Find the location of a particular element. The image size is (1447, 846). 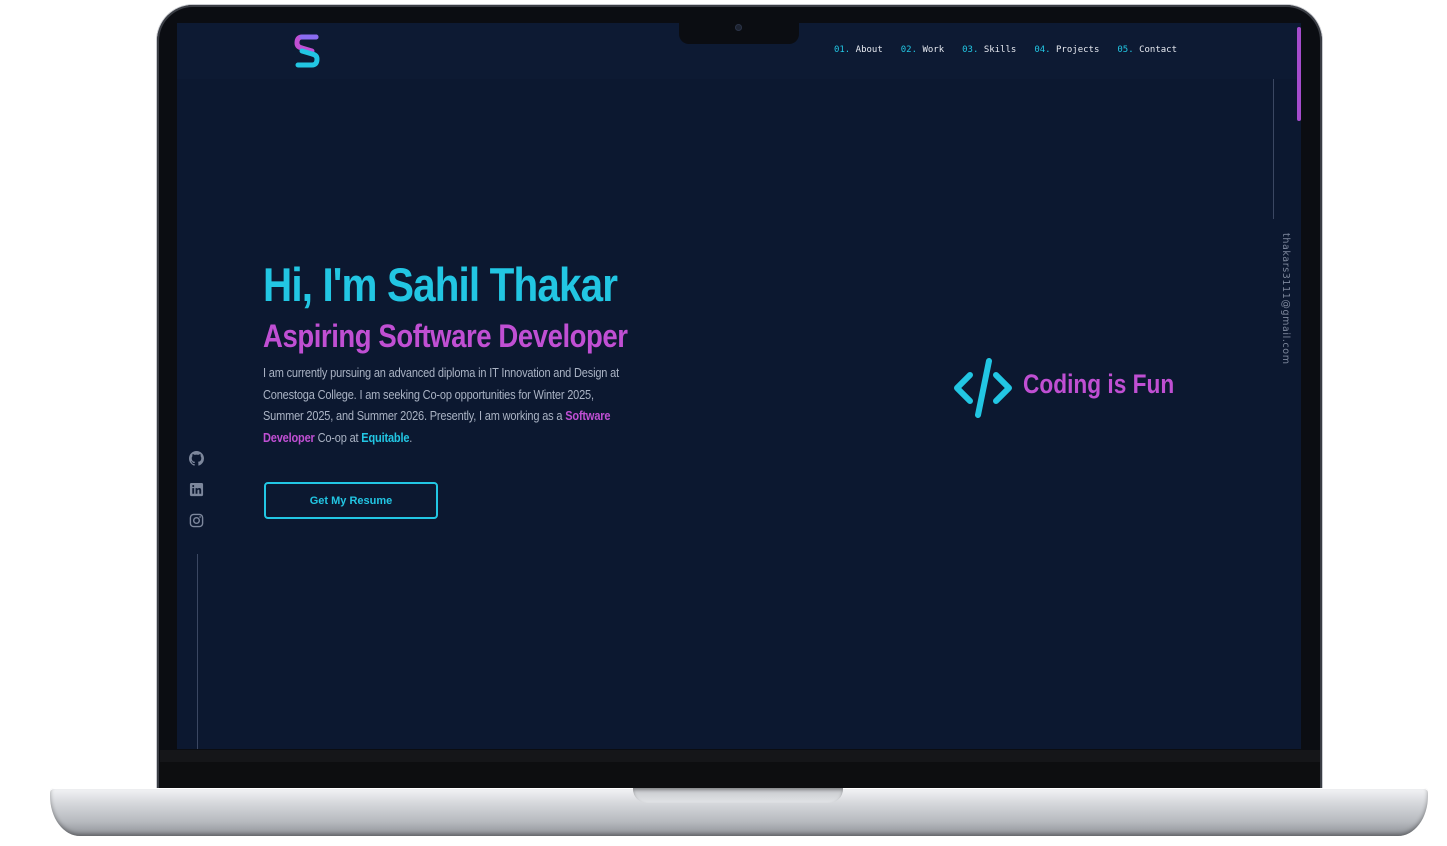

hero-title: Hi, I'm Sahil Thakar is located at coordinates (440, 284).